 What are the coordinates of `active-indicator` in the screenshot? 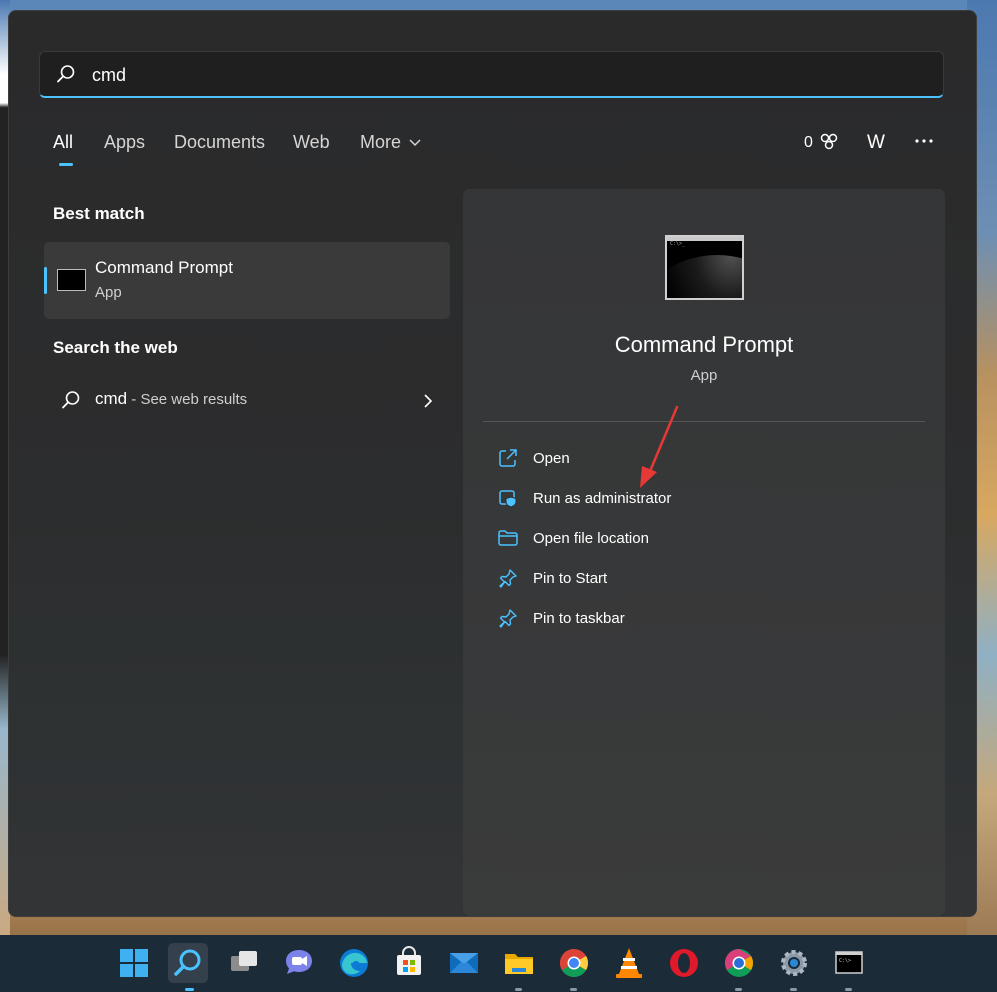 It's located at (189, 989).